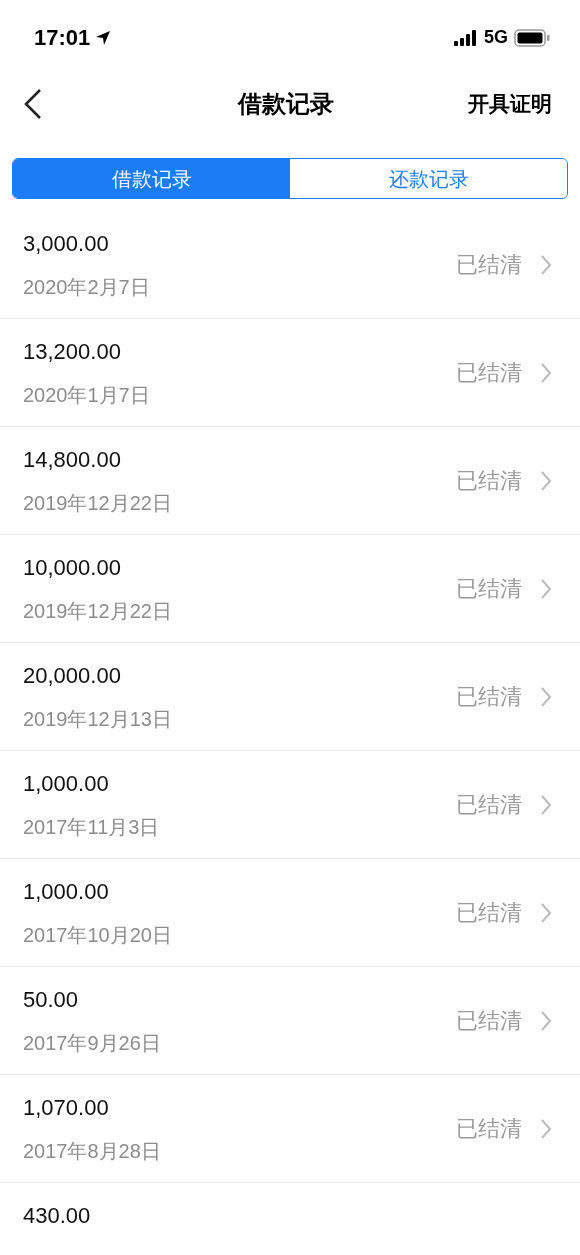 The image size is (580, 1255). I want to click on network-label: 5G, so click(496, 37).